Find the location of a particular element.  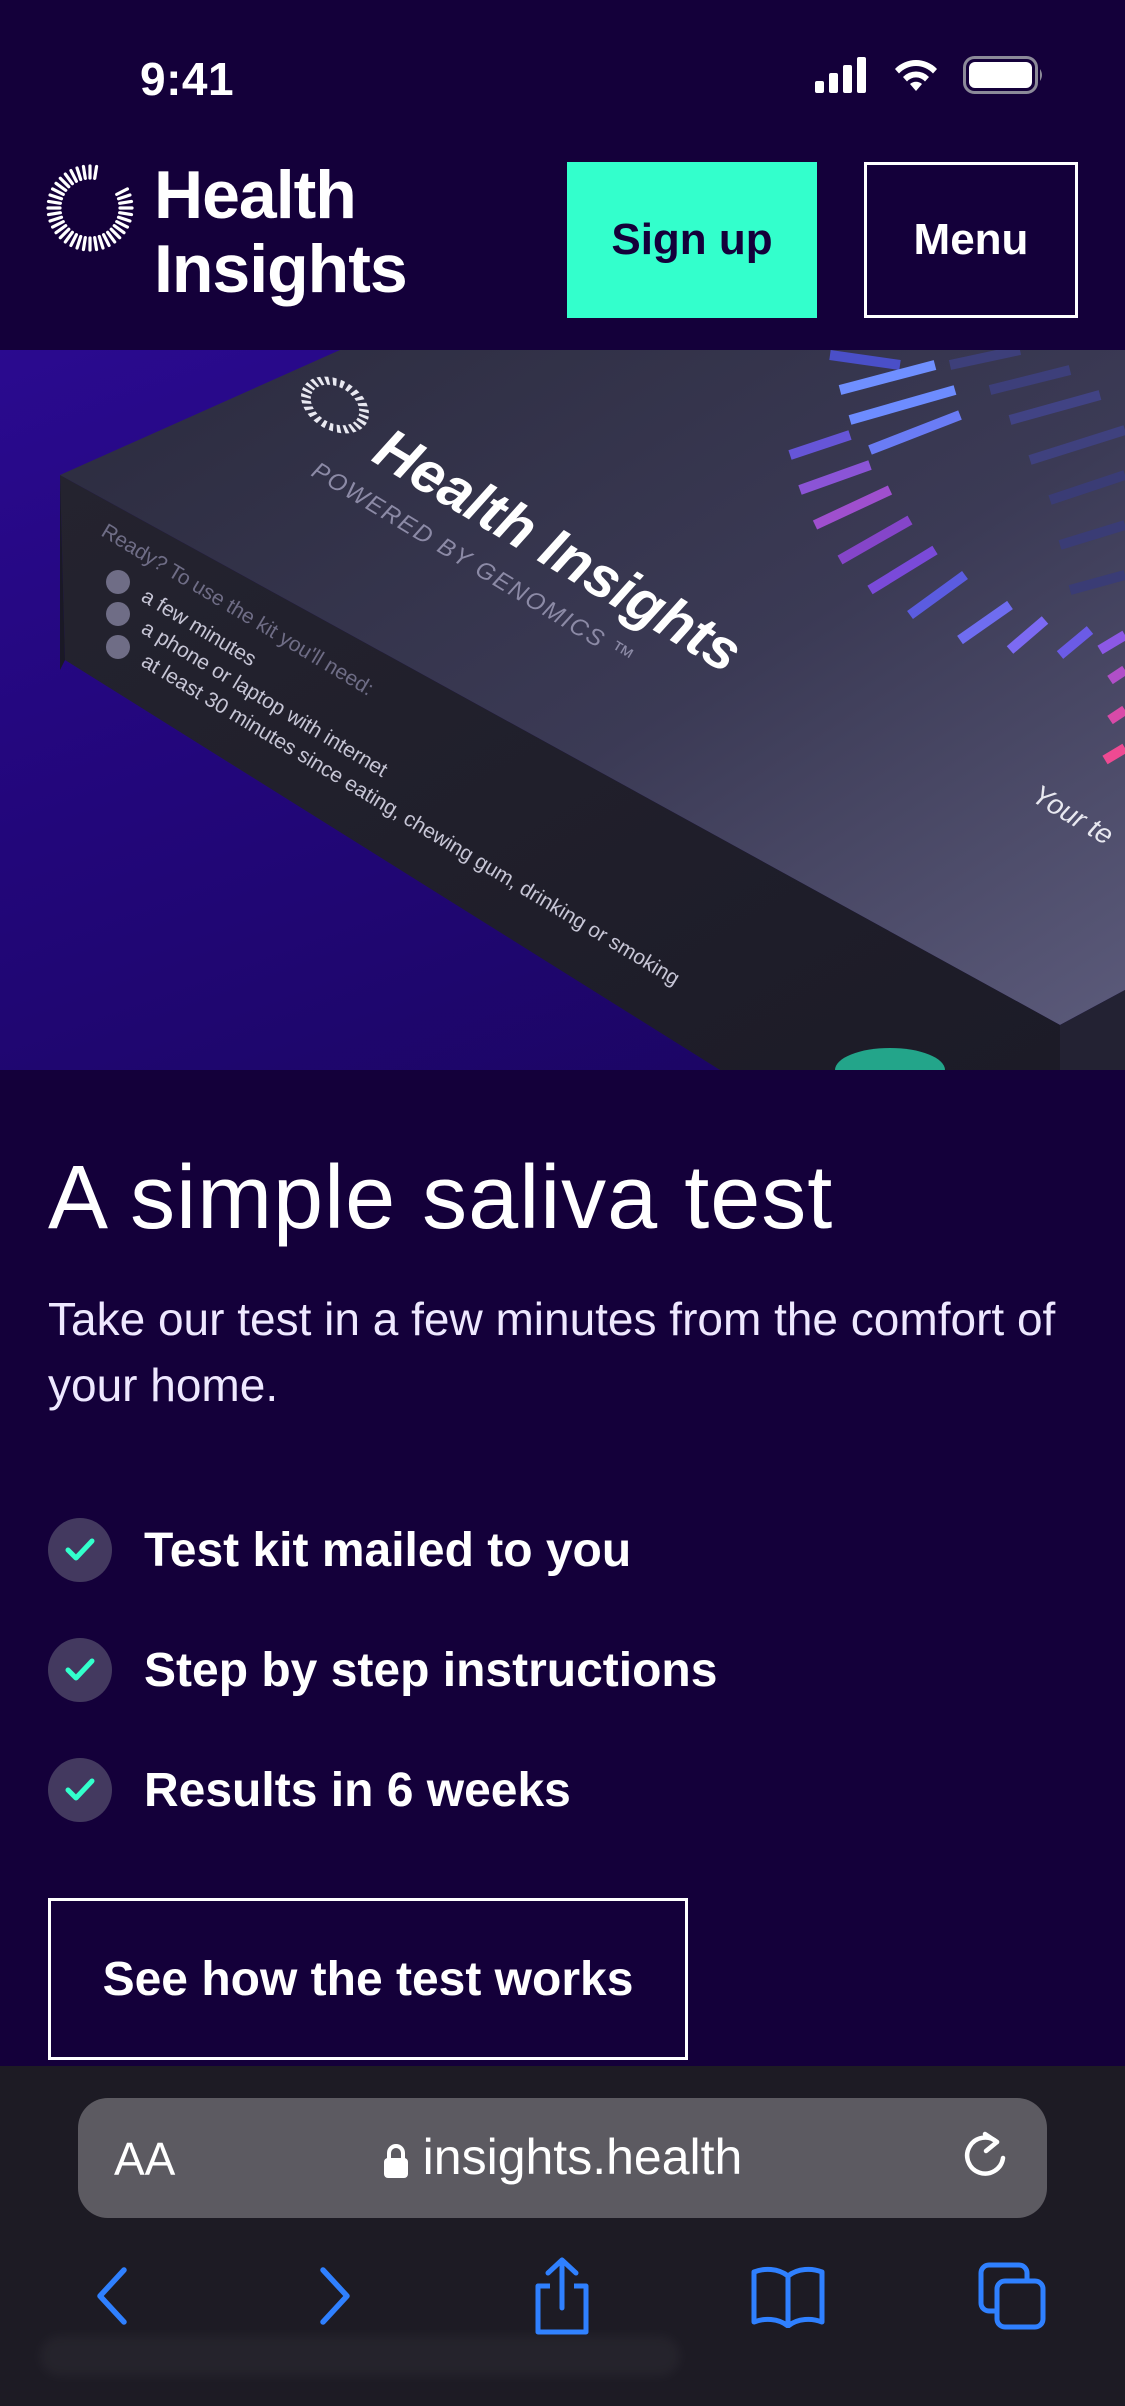

url-display: insights.health is located at coordinates (562, 2157).